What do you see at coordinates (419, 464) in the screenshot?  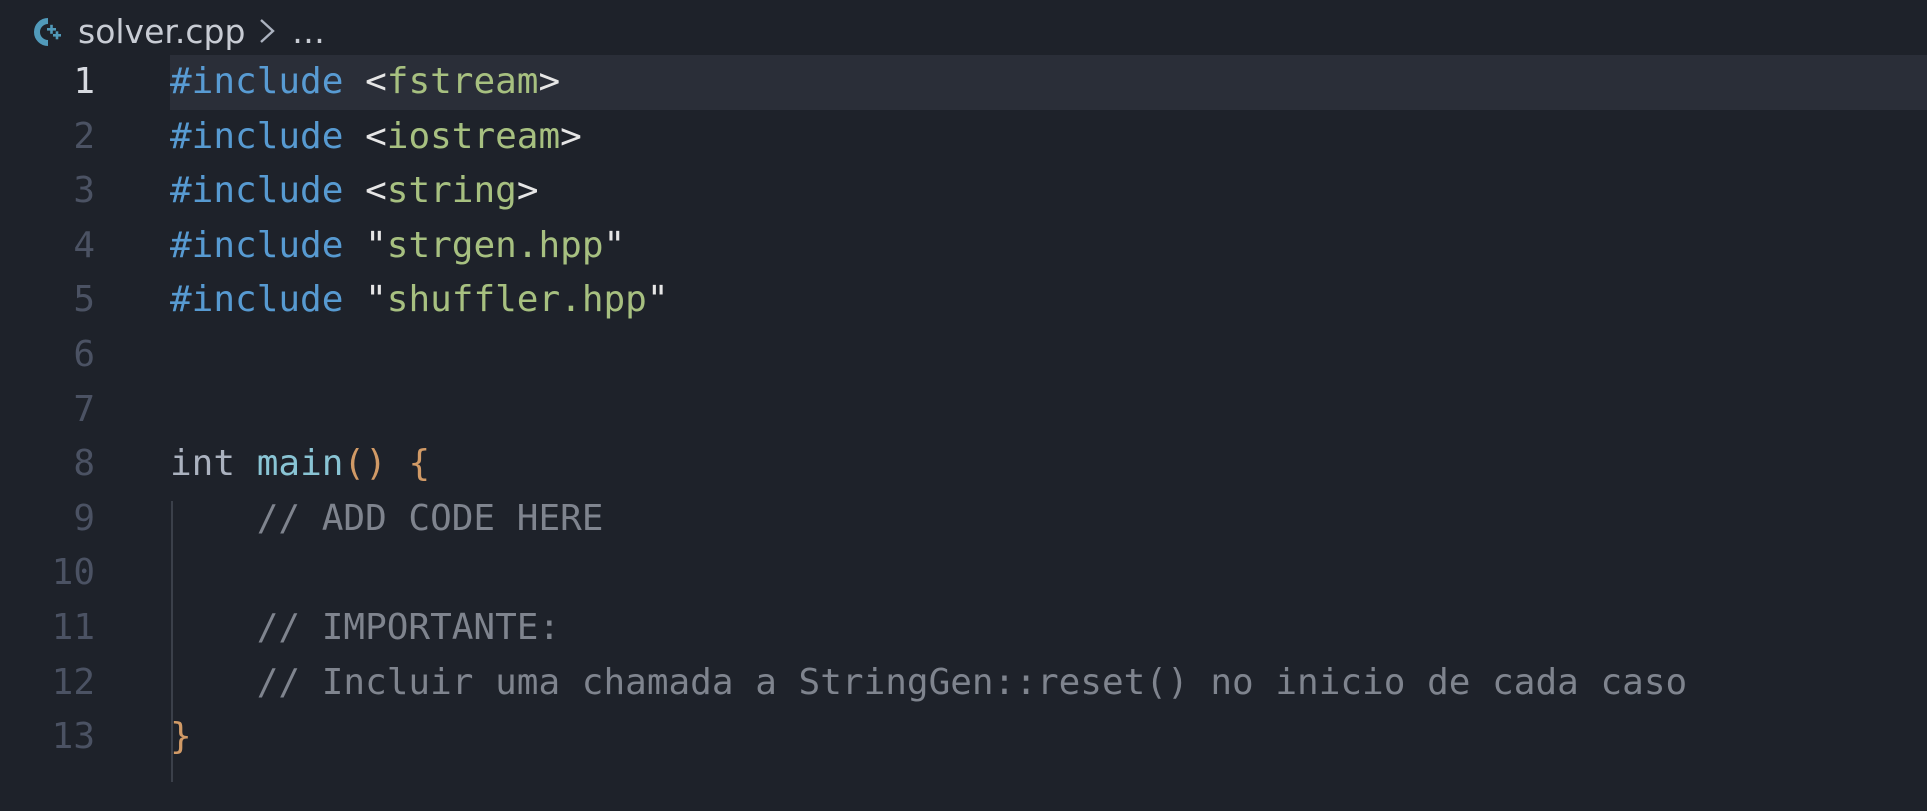 I see `code-token: {` at bounding box center [419, 464].